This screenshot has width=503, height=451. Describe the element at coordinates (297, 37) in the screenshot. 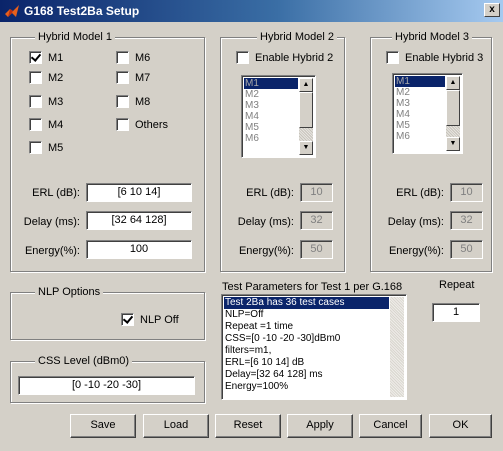

I see `hybrid-model-2-title: Hybrid Model 2` at that location.